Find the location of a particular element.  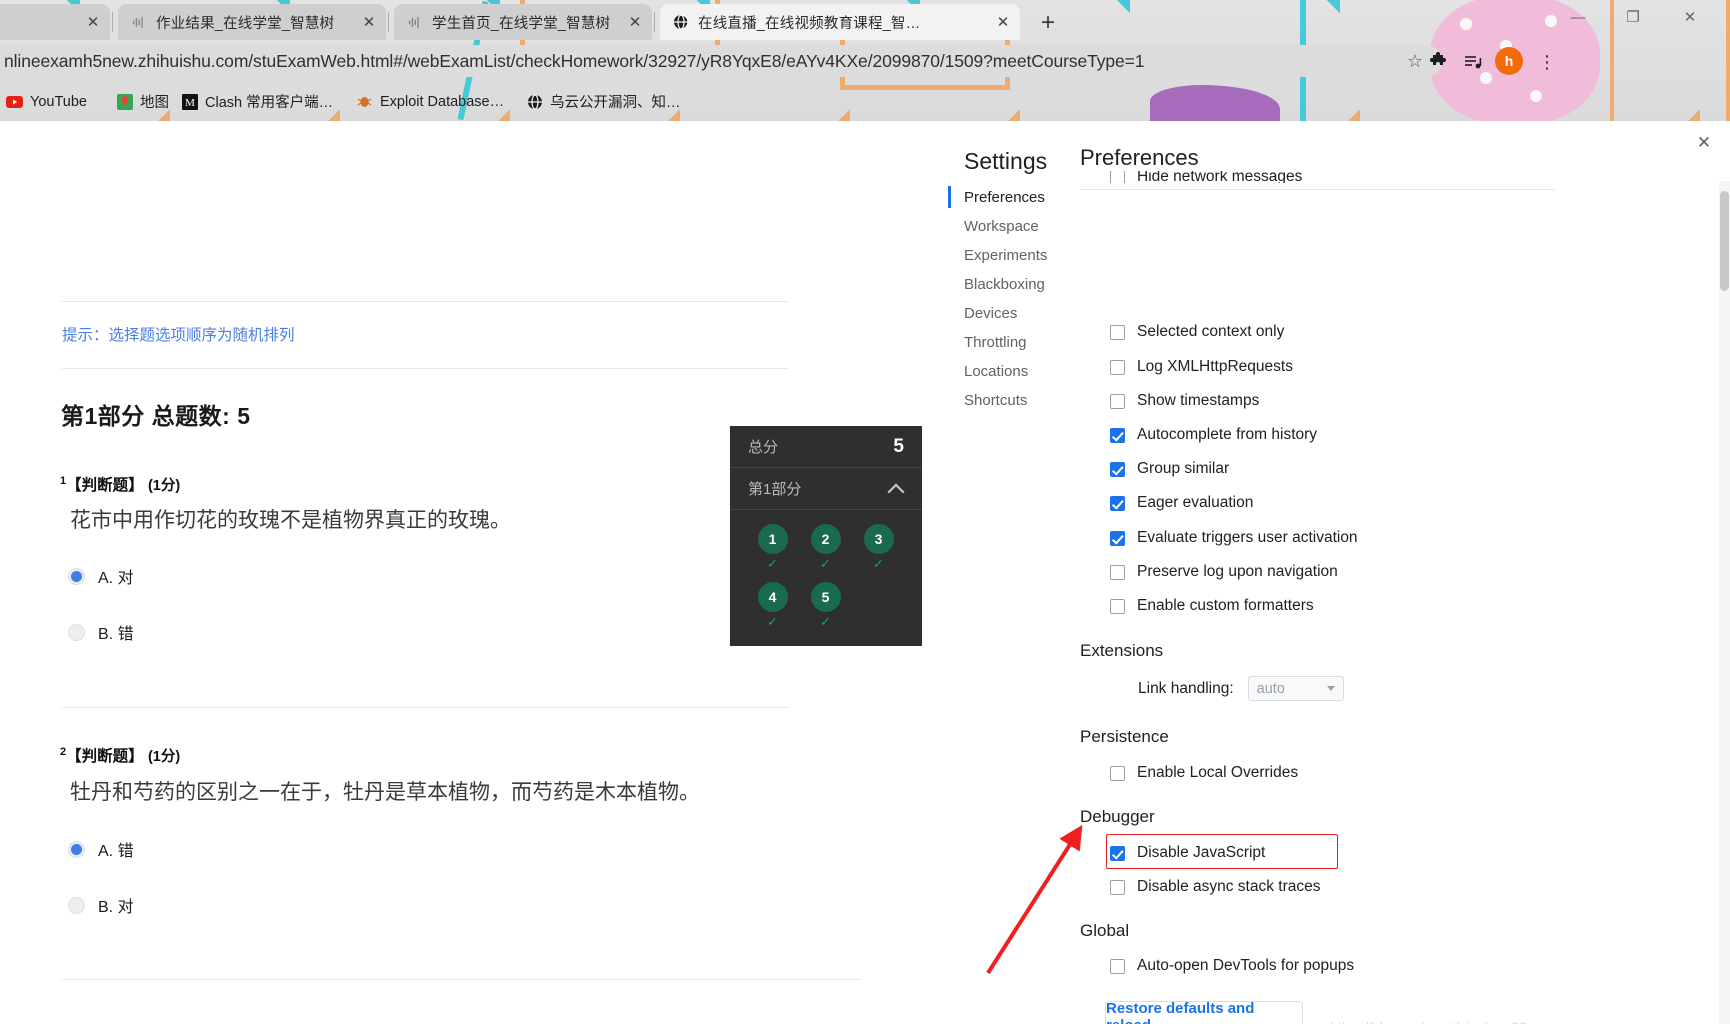

new-tab-button: + is located at coordinates (1048, 23).